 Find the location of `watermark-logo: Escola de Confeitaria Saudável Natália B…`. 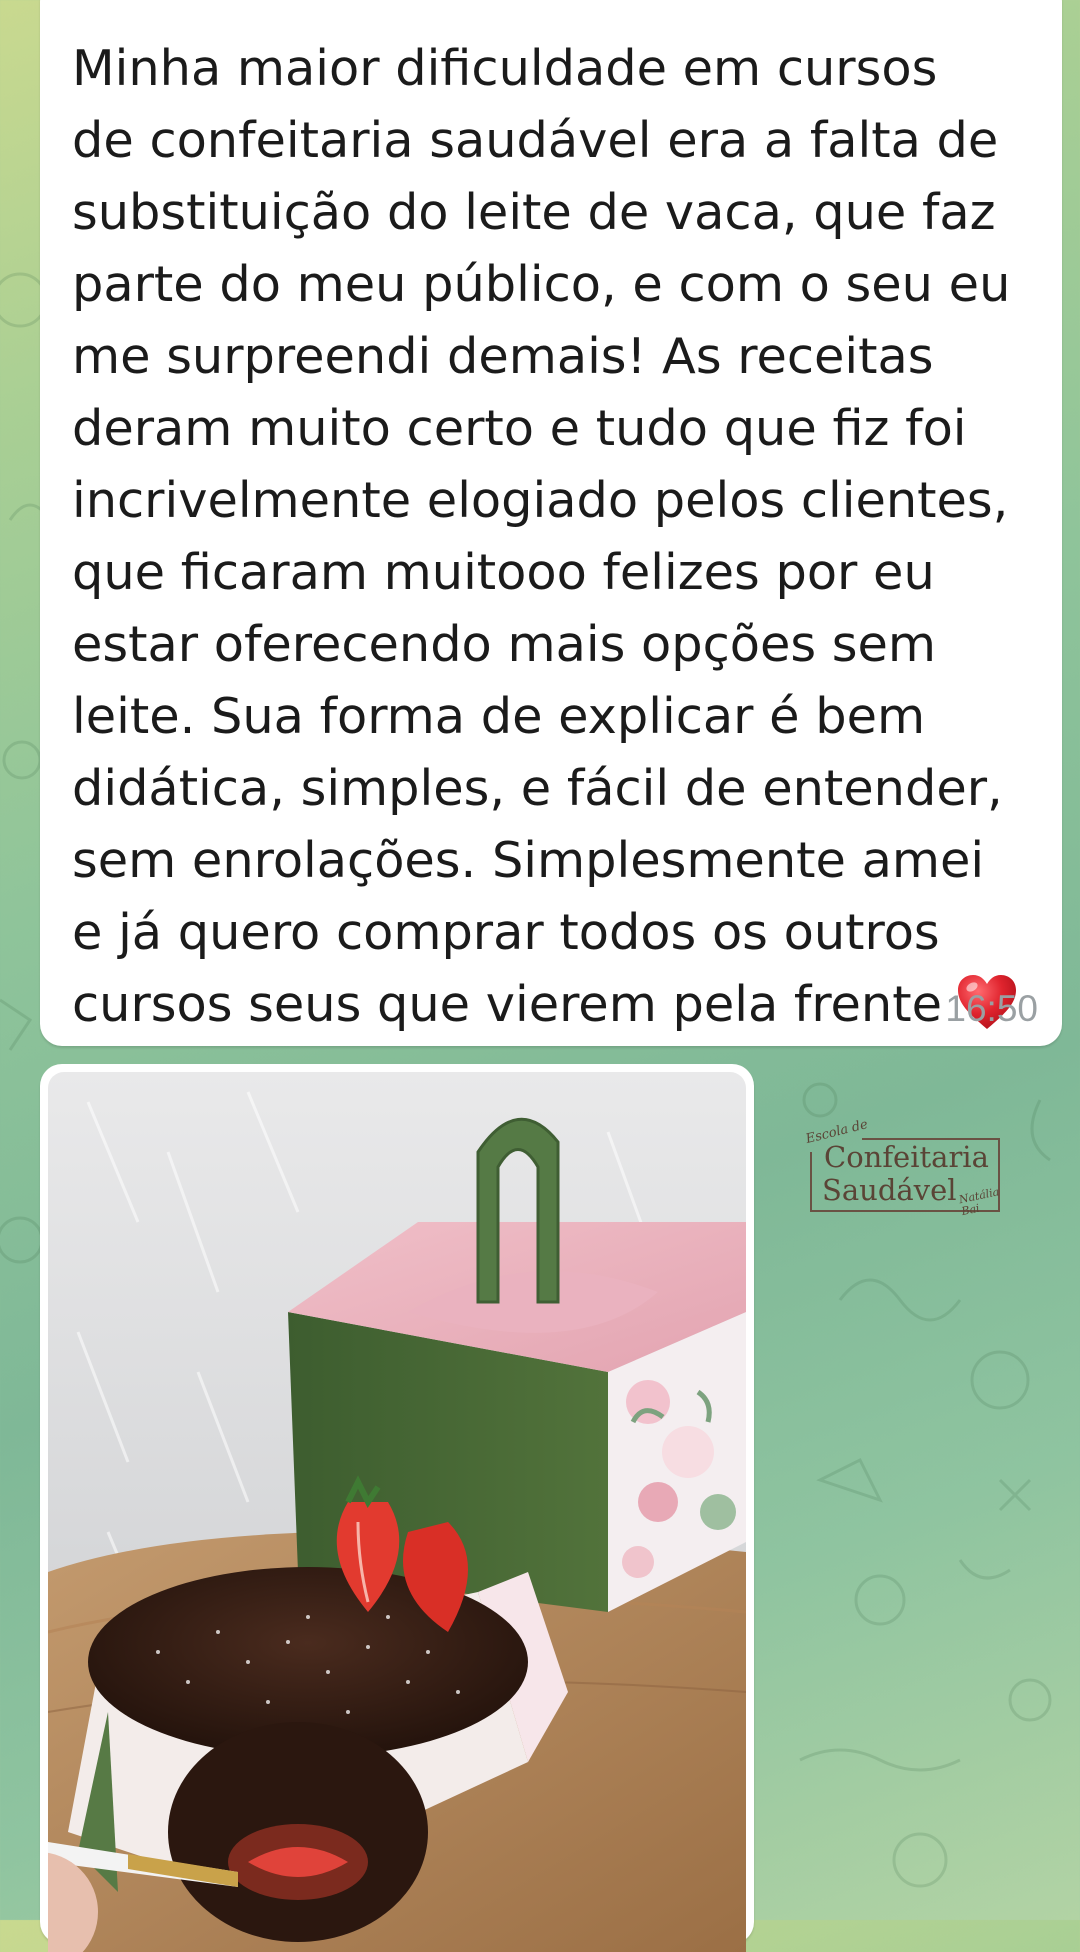

watermark-logo: Escola de Confeitaria Saudável Natália B… is located at coordinates (903, 1174).